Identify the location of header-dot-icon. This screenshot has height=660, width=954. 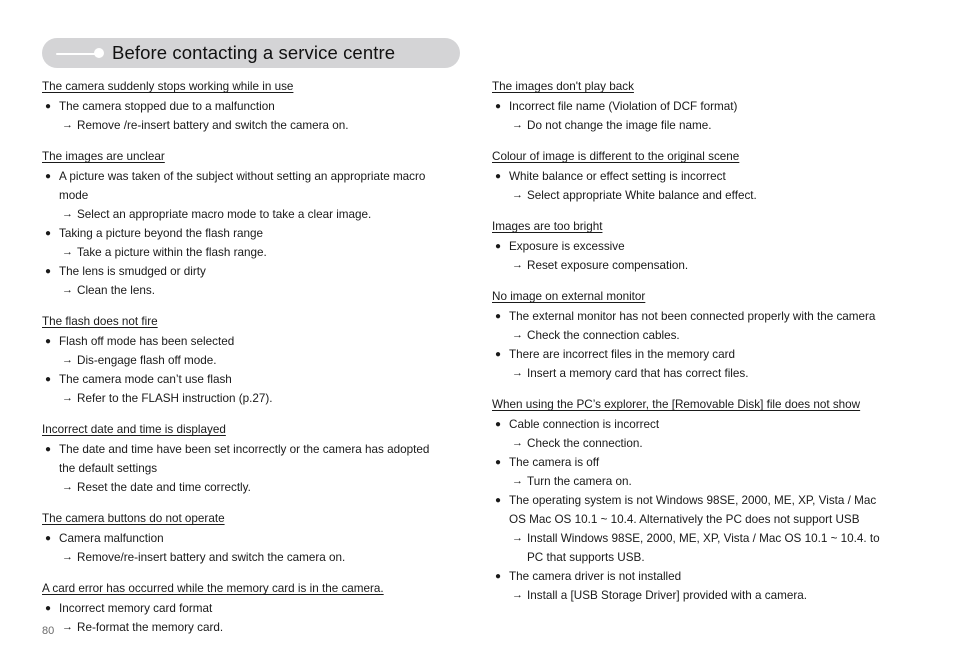
(99, 53).